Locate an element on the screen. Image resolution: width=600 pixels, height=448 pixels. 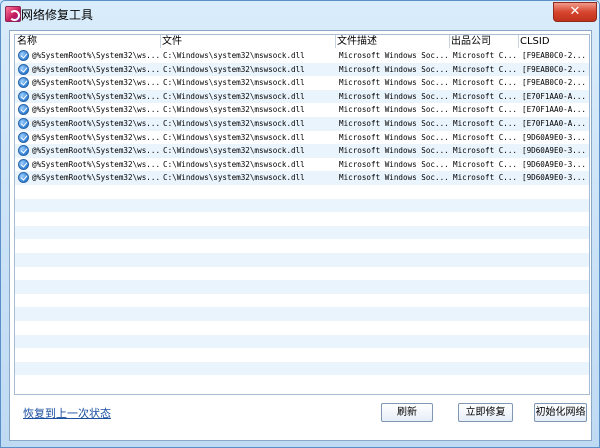
close-button: ✕ is located at coordinates (575, 12).